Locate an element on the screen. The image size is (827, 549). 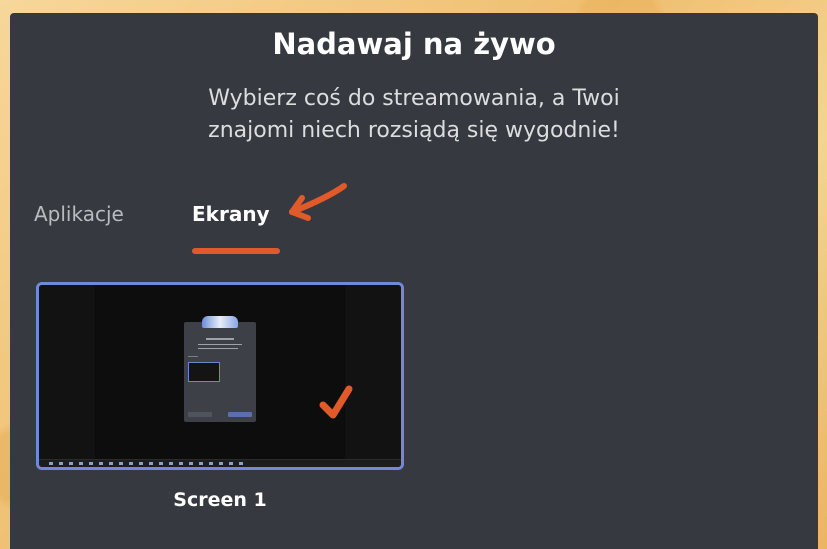
dialog-subtitle-line1: Wybierz coś do streamowania, a Twoi is located at coordinates (414, 98).